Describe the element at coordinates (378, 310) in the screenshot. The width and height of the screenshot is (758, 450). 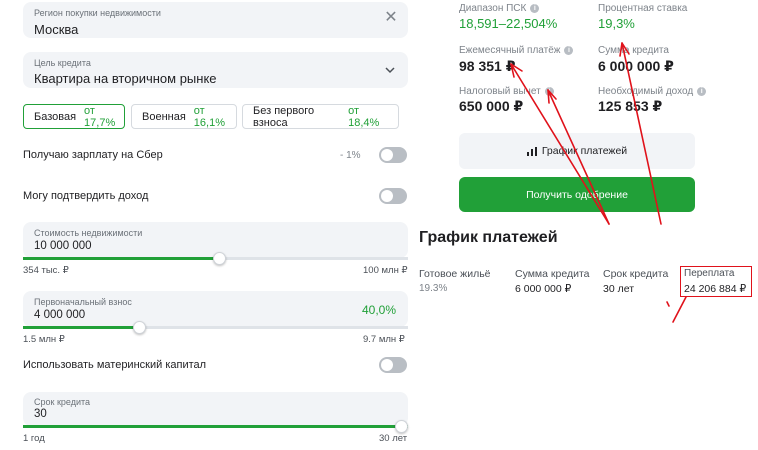
I see `down-payment-percent: 40,0%` at that location.